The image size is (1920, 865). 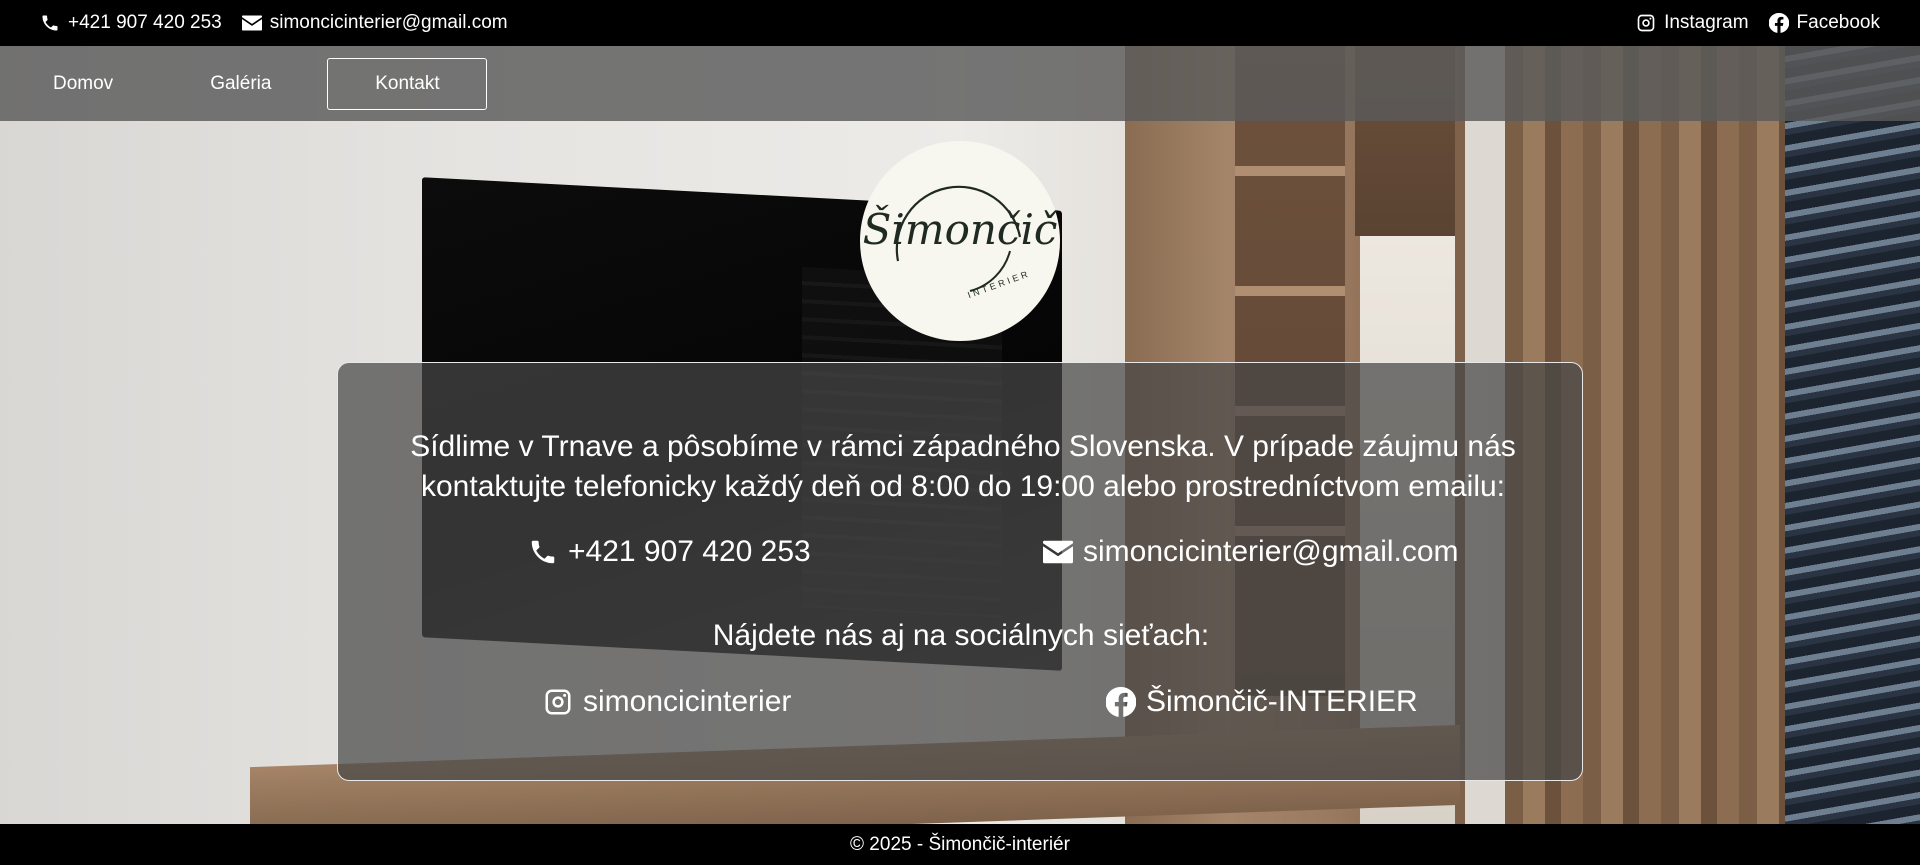 I want to click on site-footer: © 2025 - Šimončič-interiér, so click(x=960, y=844).